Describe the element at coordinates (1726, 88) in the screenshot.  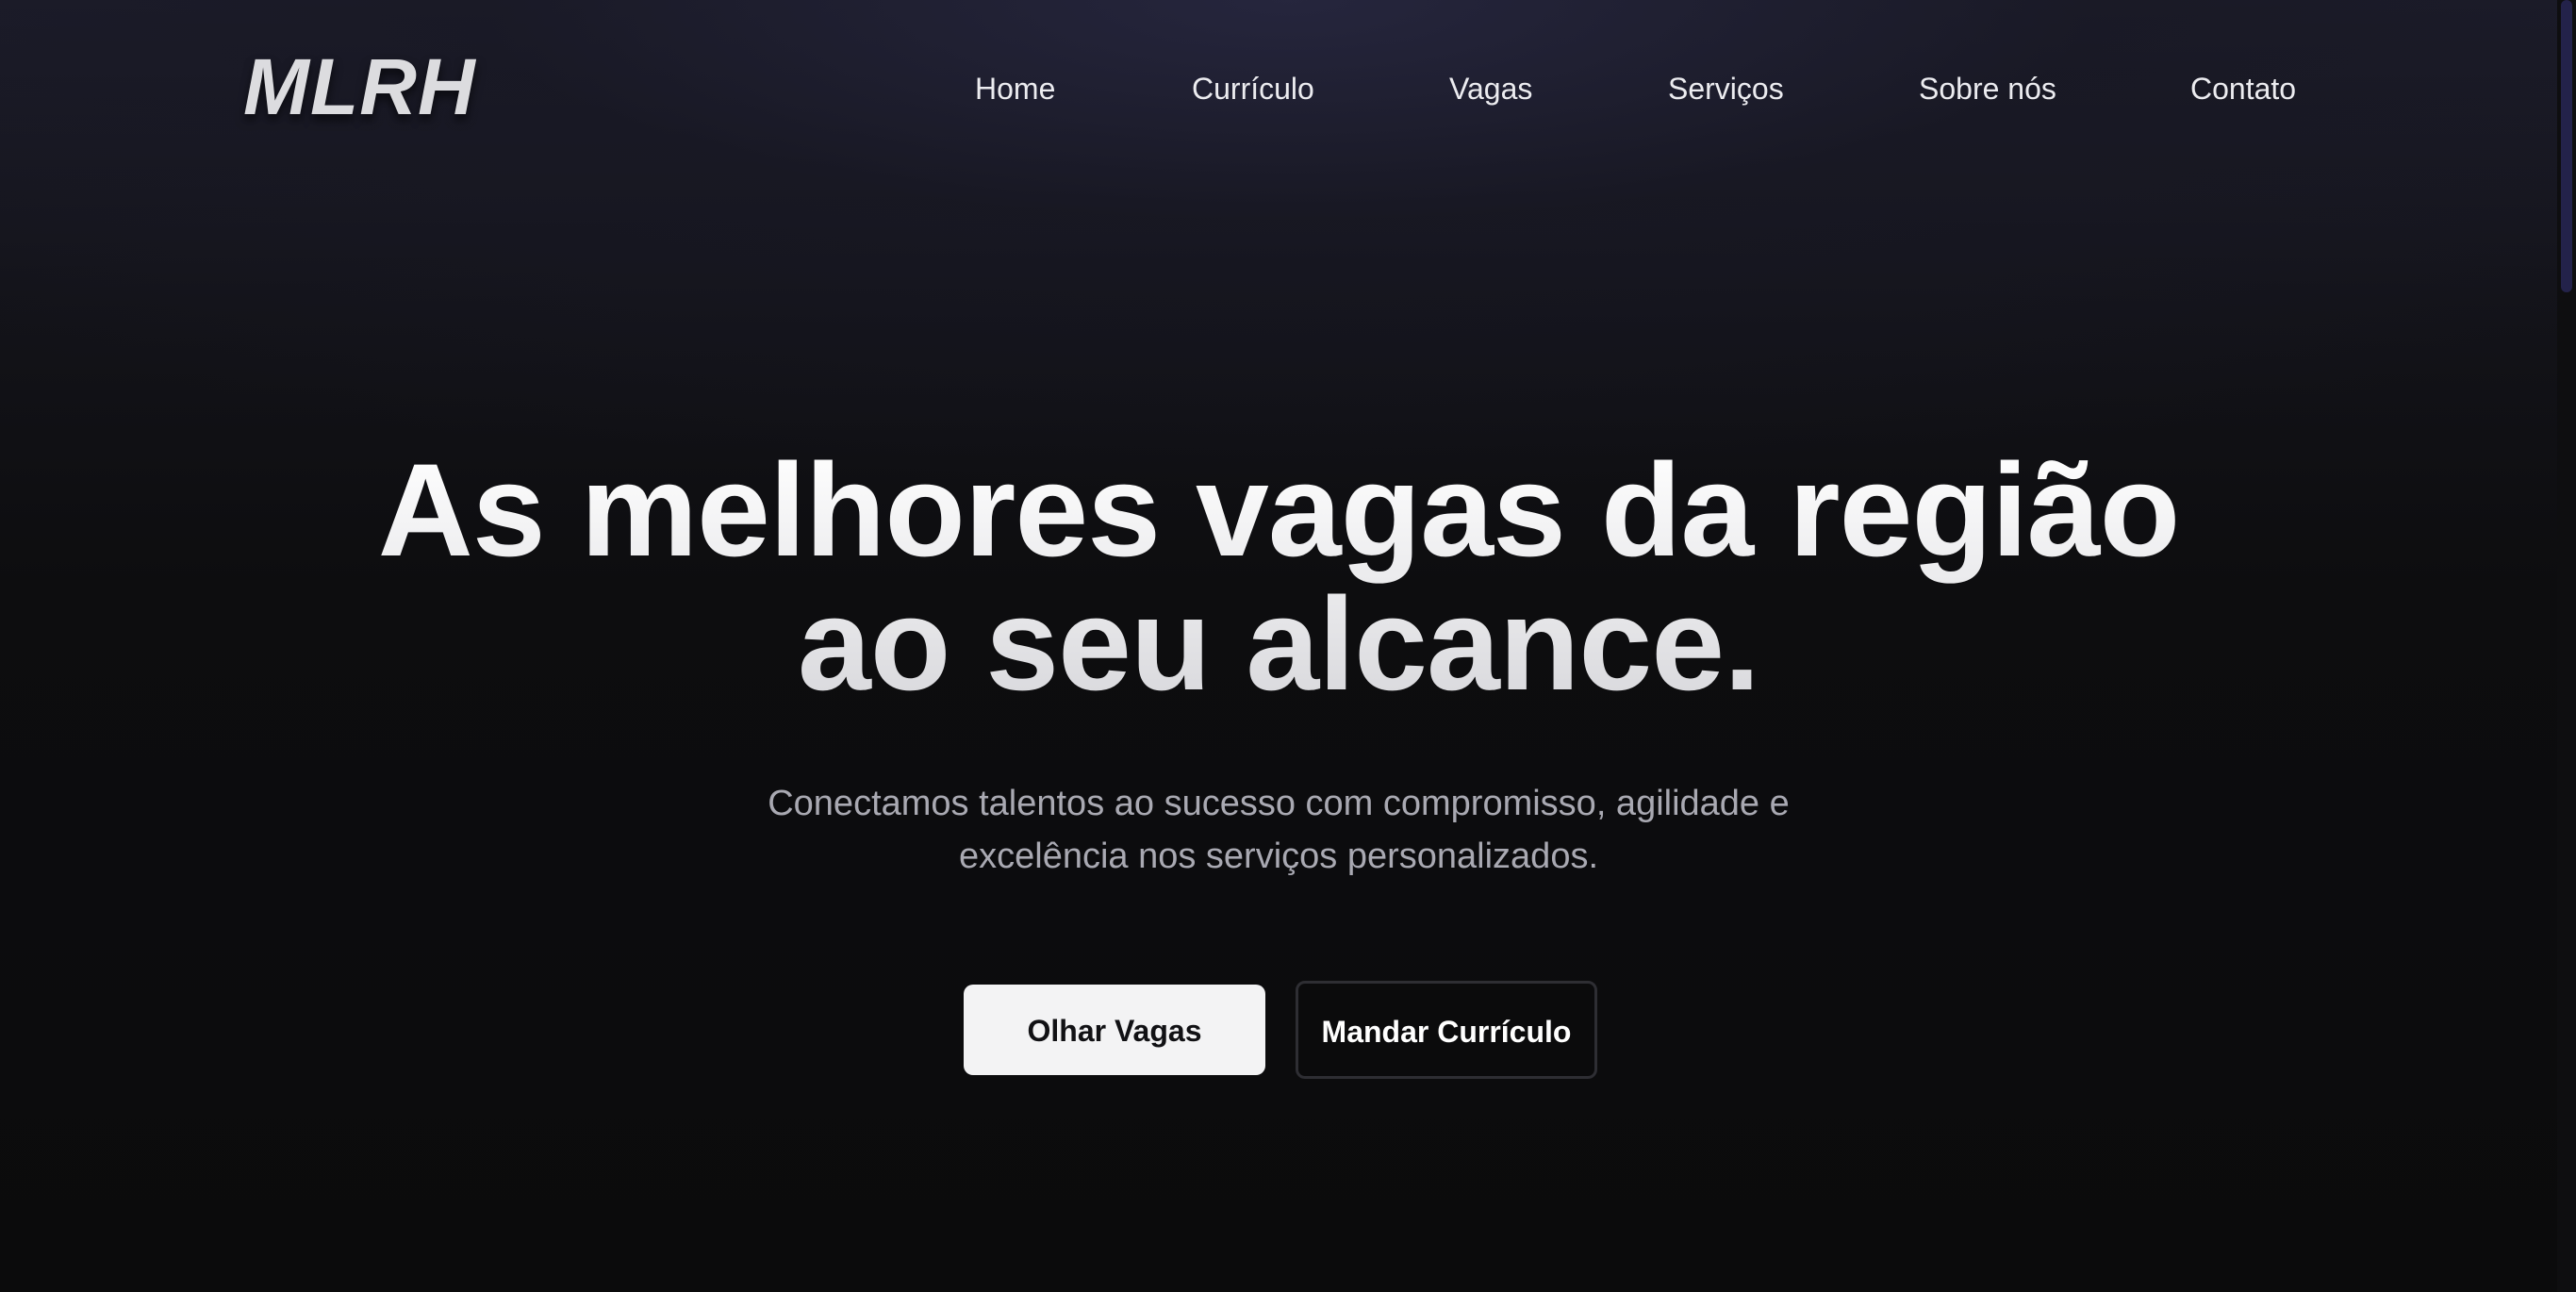
I see `nav-link-servicos: Serviços` at that location.